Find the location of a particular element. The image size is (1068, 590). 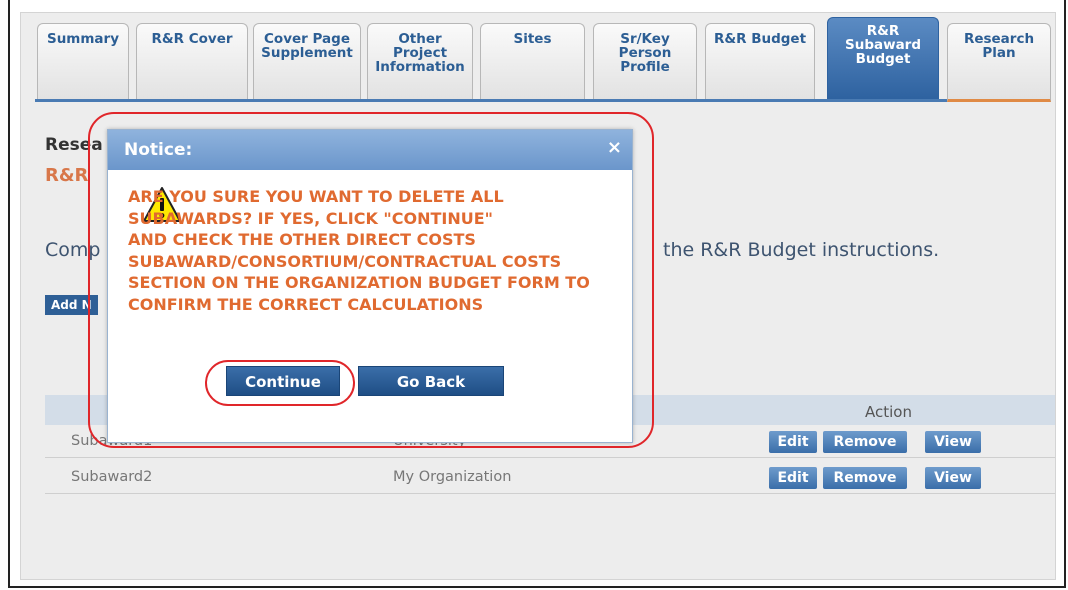

tab-research-plan: Research Plan is located at coordinates (999, 62).